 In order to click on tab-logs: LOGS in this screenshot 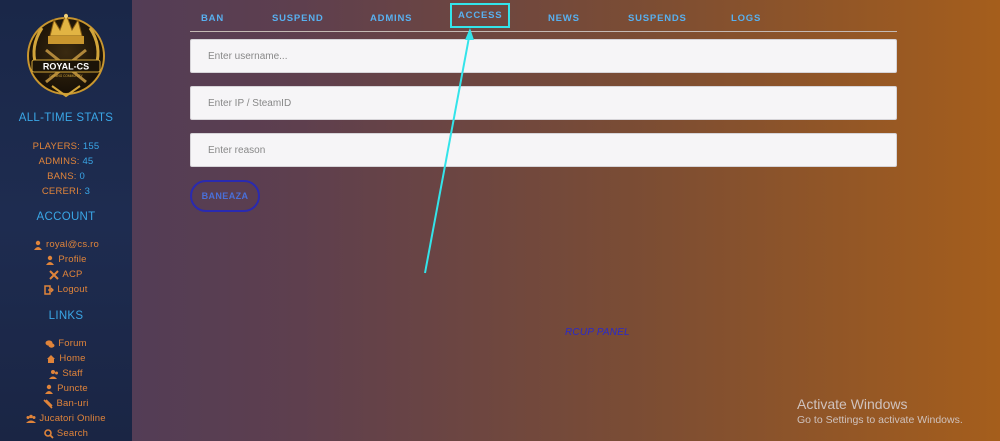, I will do `click(746, 18)`.